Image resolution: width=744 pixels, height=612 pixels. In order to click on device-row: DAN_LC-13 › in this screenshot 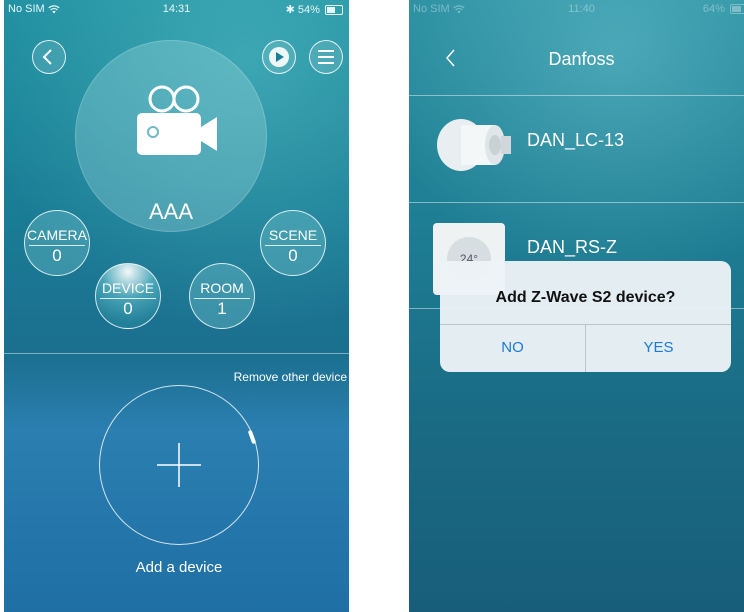, I will do `click(576, 148)`.